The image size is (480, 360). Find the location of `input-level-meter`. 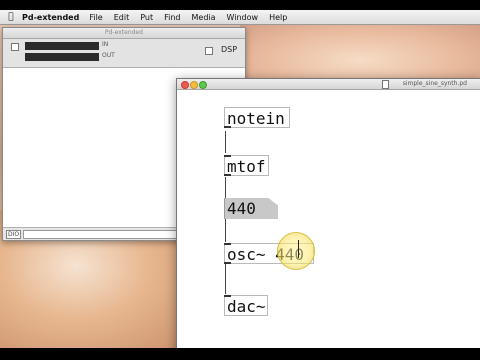

input-level-meter is located at coordinates (62, 46).